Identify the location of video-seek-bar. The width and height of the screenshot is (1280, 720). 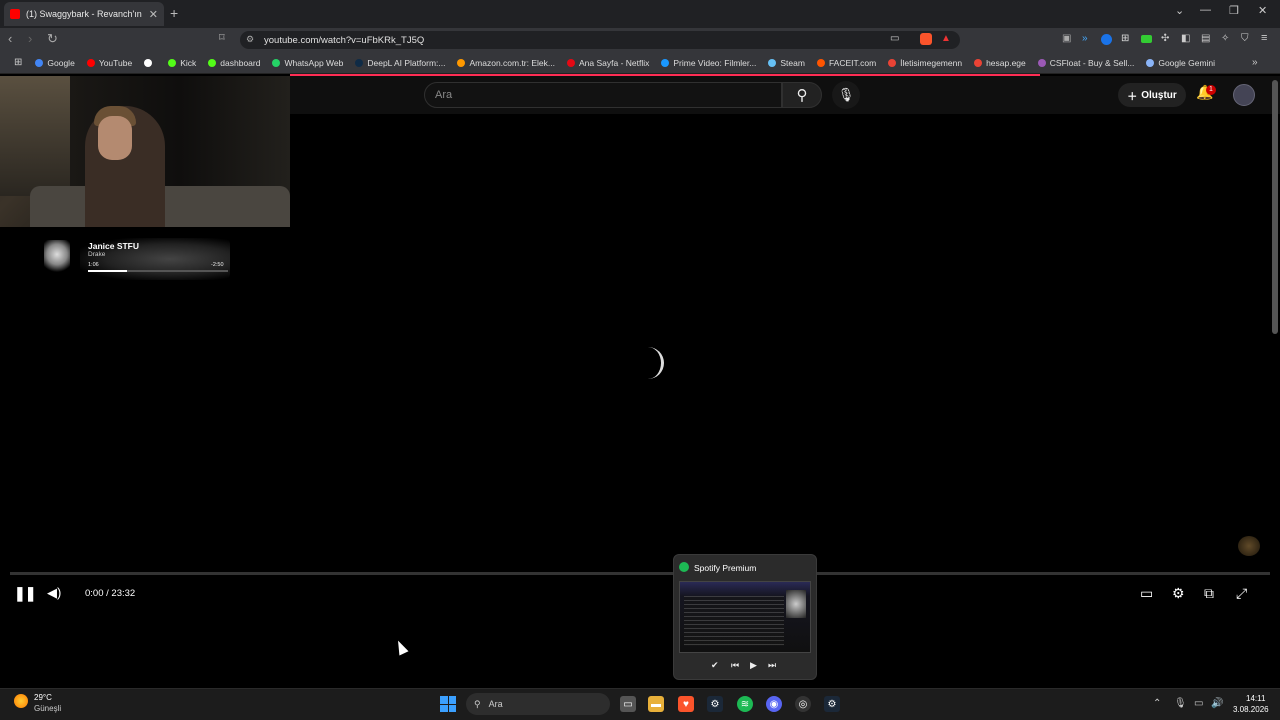
(640, 573).